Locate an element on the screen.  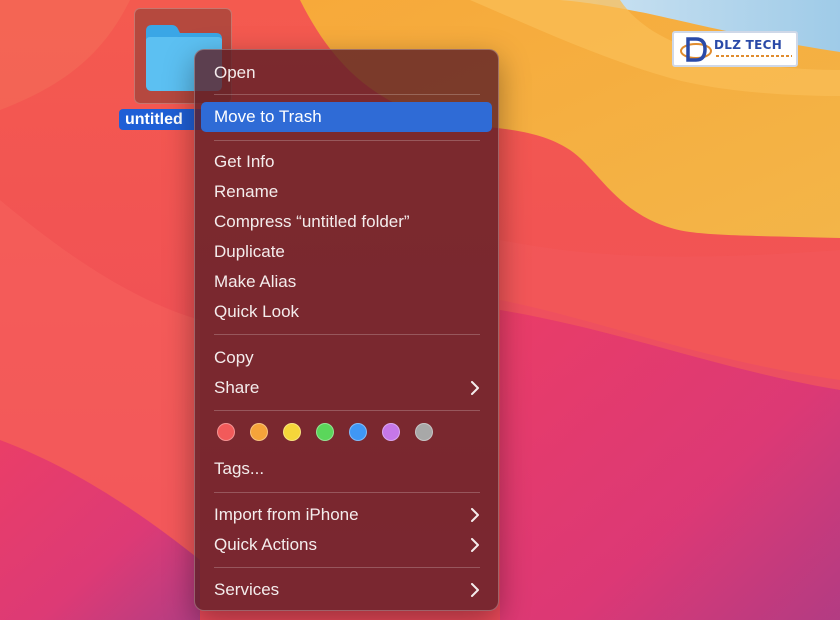
menu-item-services: Services is located at coordinates (346, 590).